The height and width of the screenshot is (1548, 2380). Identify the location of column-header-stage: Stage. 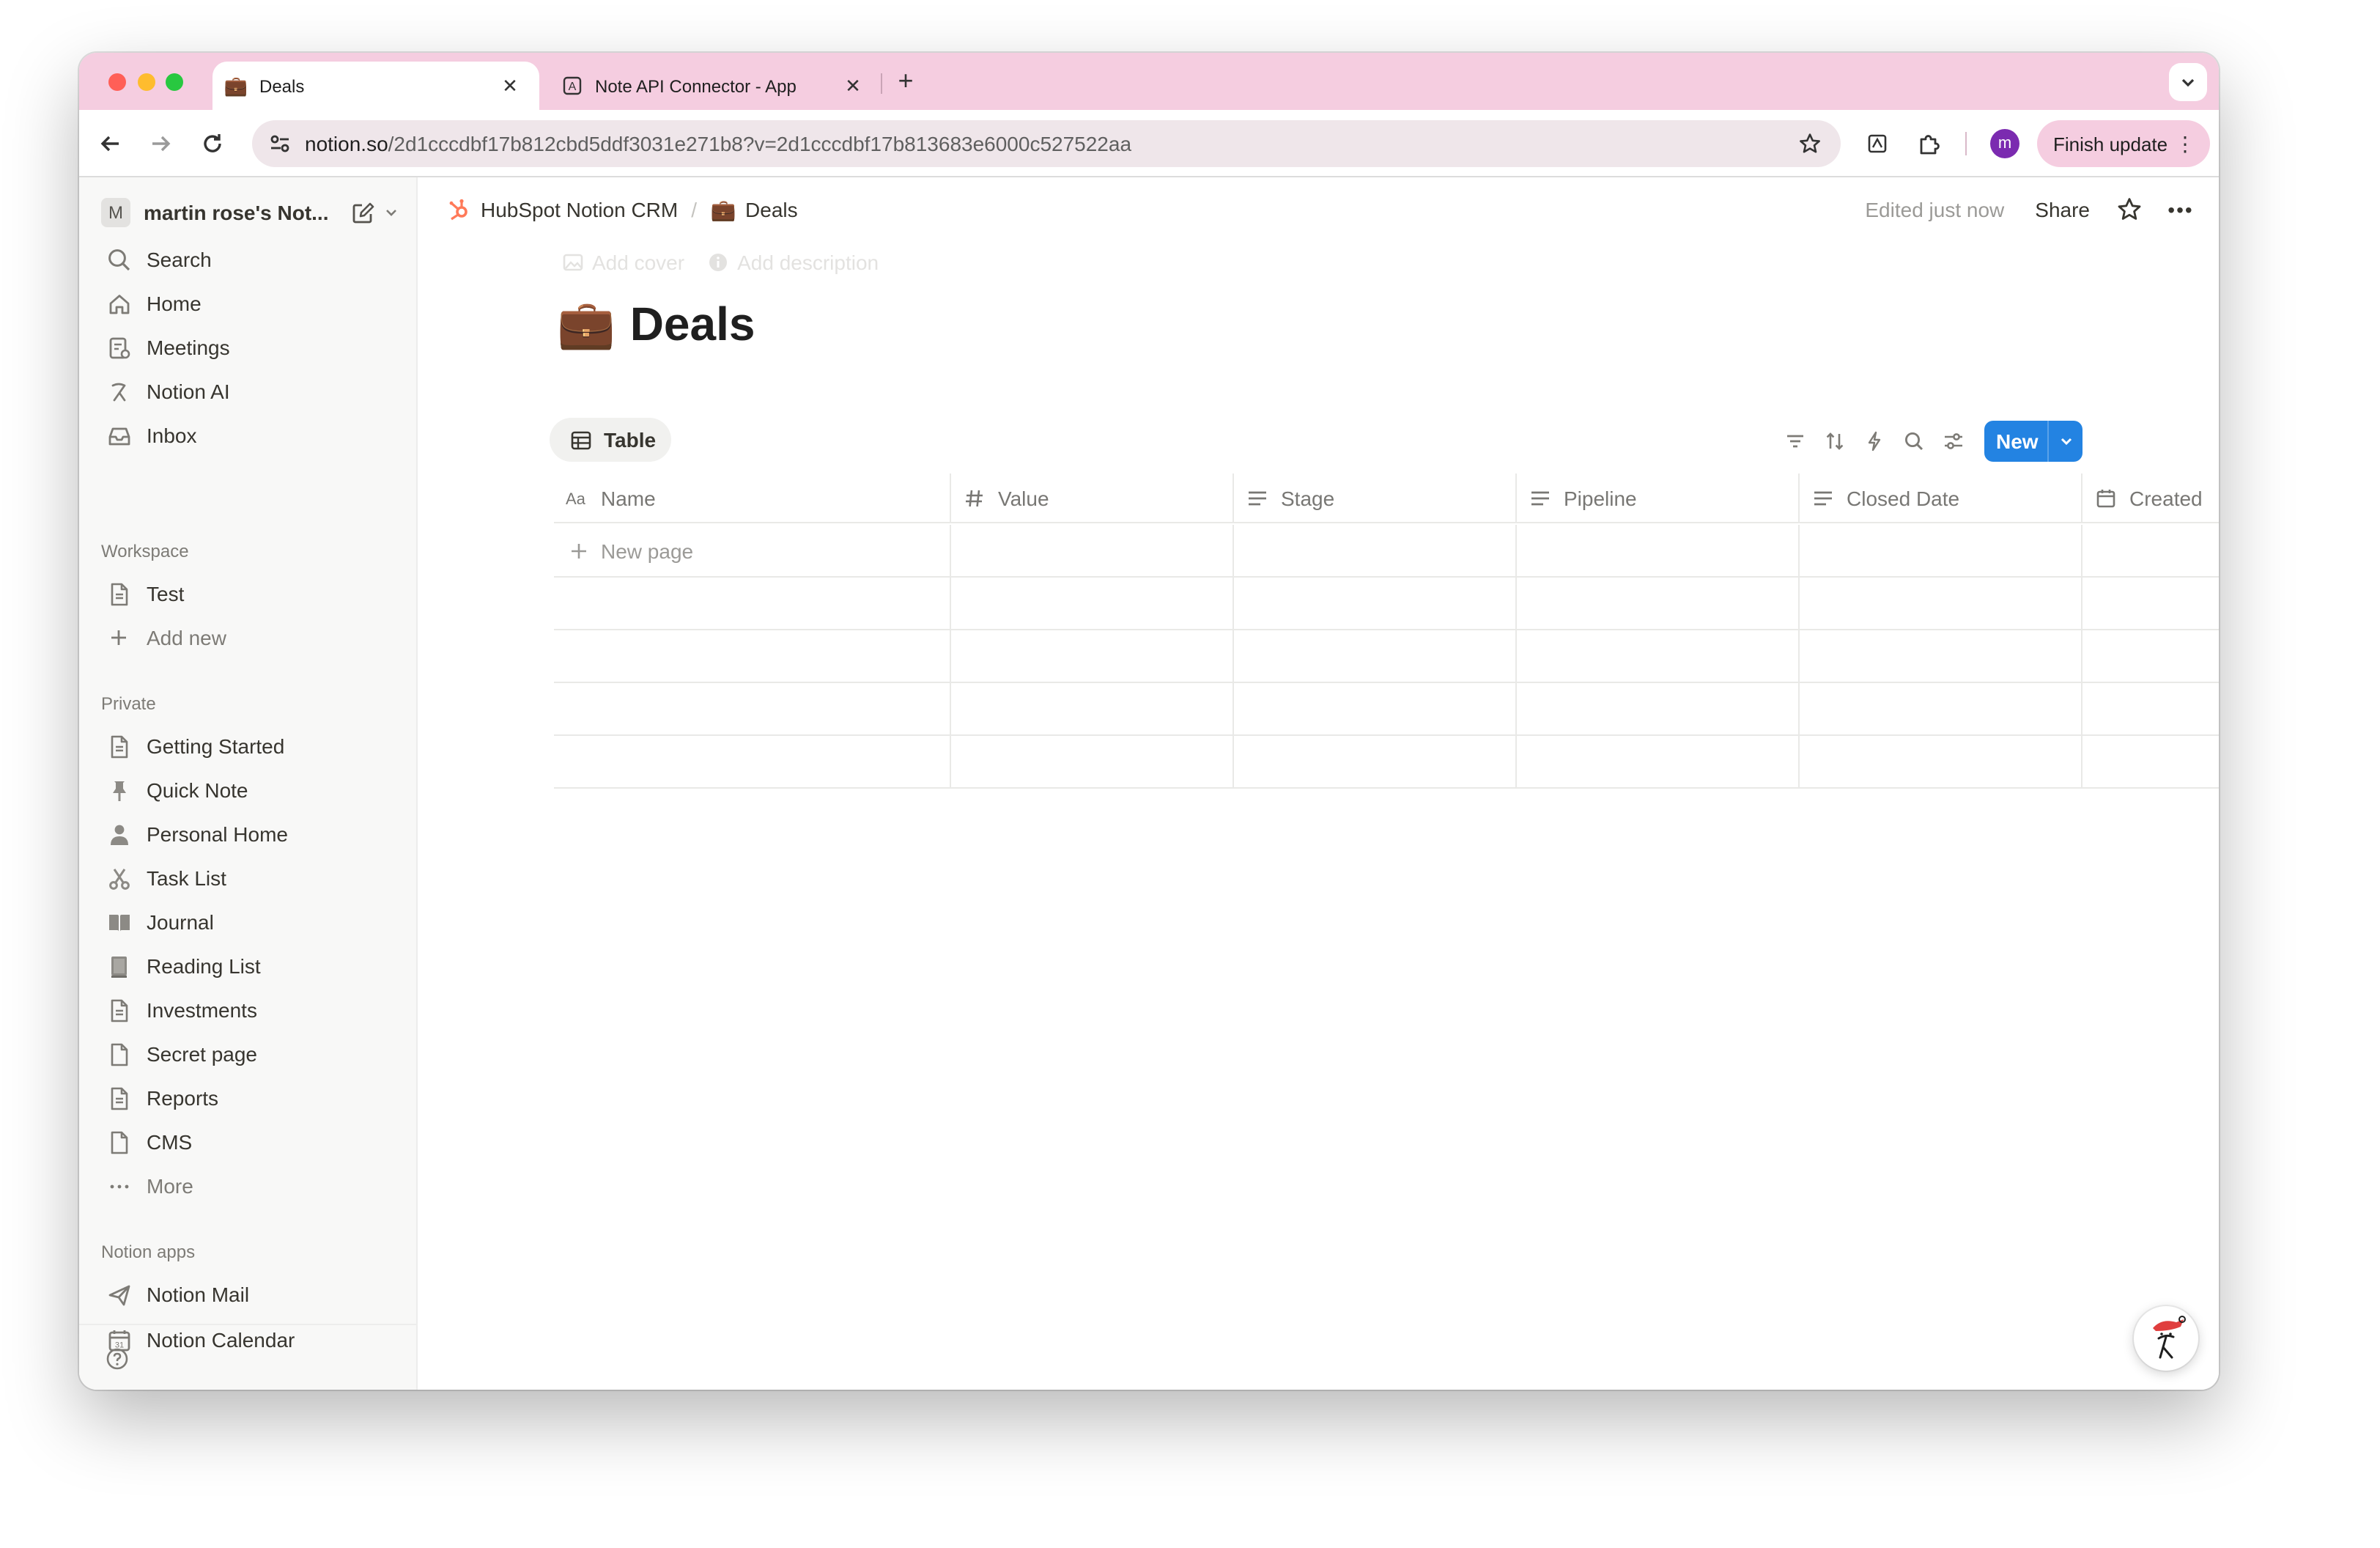
(1373, 498).